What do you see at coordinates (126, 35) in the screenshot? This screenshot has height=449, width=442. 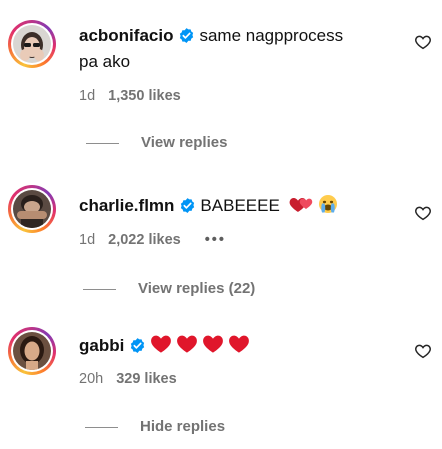 I see `username: acbonifacio` at bounding box center [126, 35].